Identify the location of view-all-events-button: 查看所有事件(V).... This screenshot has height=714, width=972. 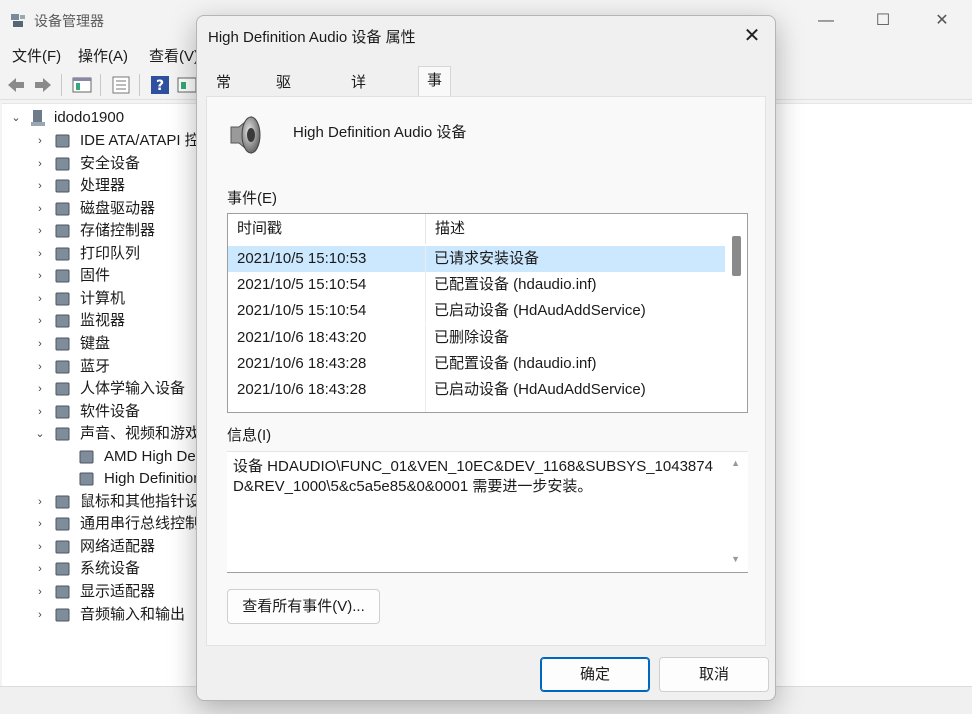
(303, 606).